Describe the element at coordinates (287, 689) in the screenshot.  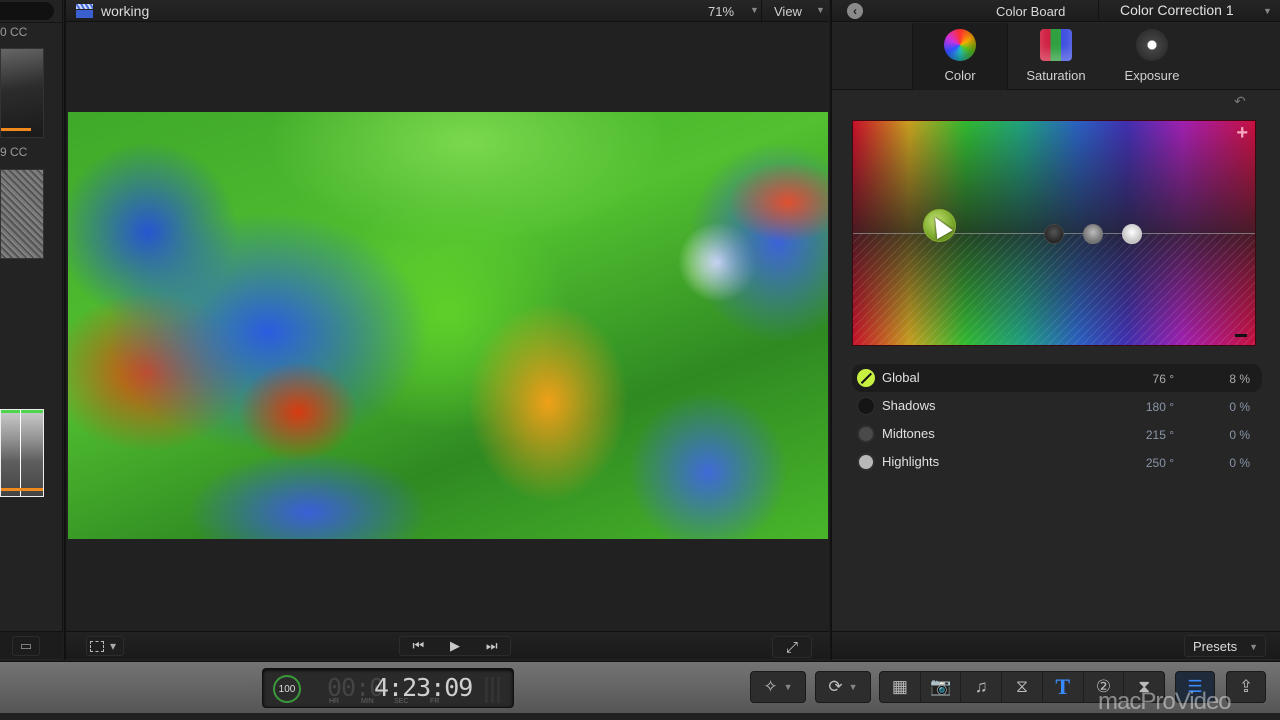
I see `background-tasks-gauge: 100` at that location.